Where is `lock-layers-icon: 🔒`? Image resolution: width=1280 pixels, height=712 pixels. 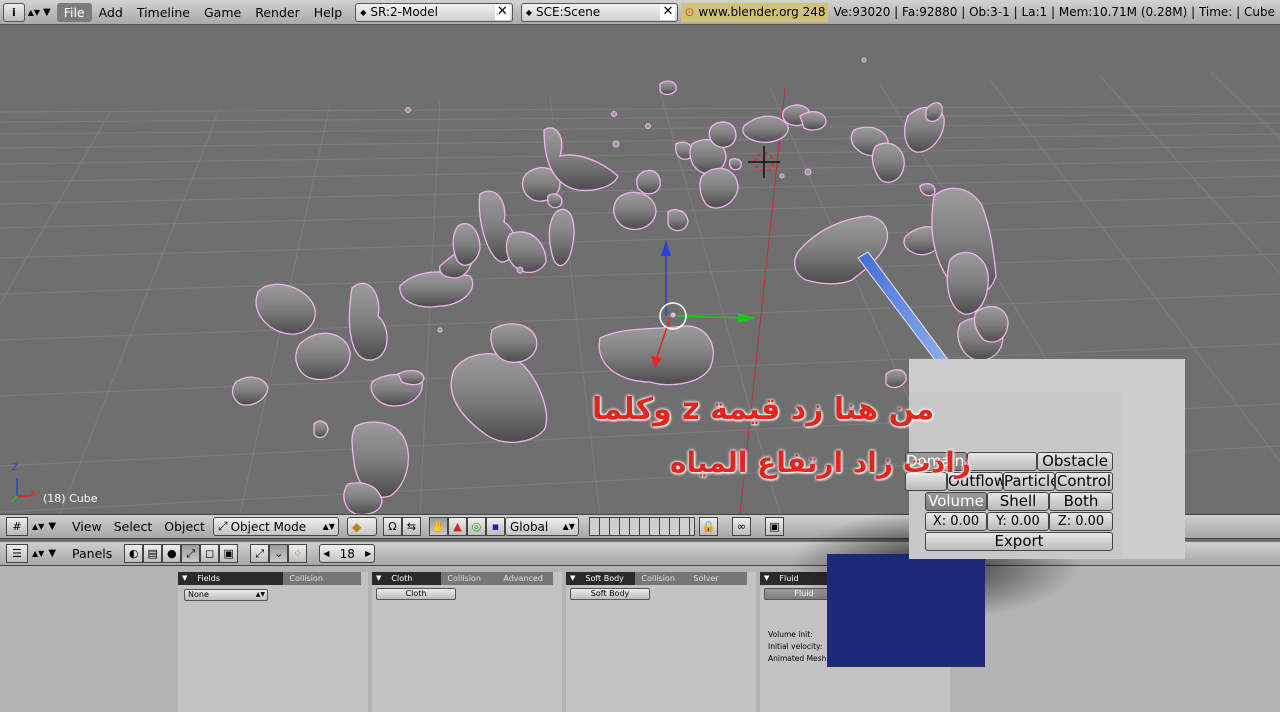 lock-layers-icon: 🔒 is located at coordinates (708, 526).